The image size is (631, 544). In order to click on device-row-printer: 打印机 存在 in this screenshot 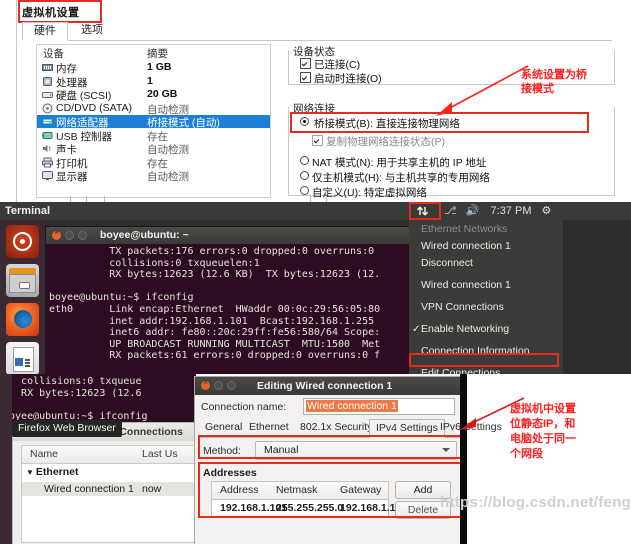, I will do `click(153, 163)`.